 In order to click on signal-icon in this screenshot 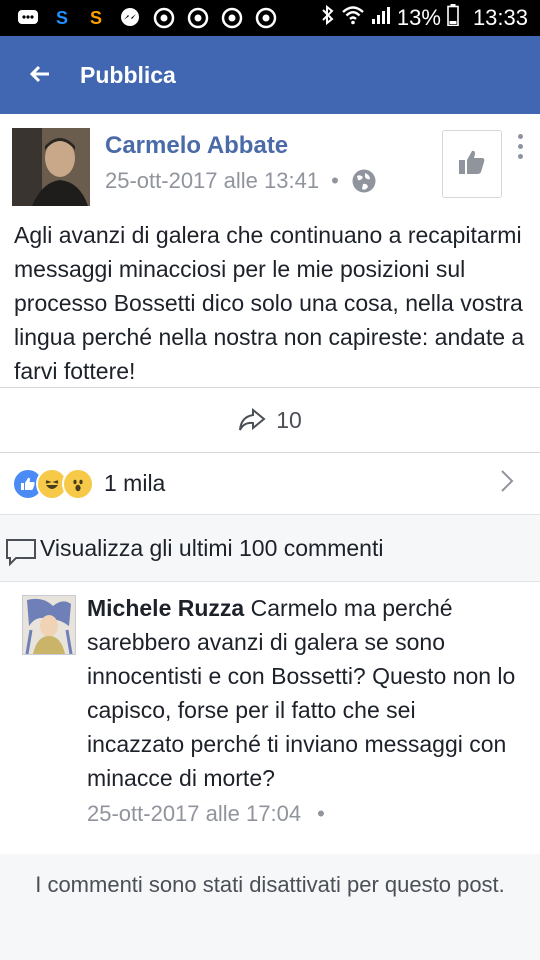, I will do `click(381, 18)`.